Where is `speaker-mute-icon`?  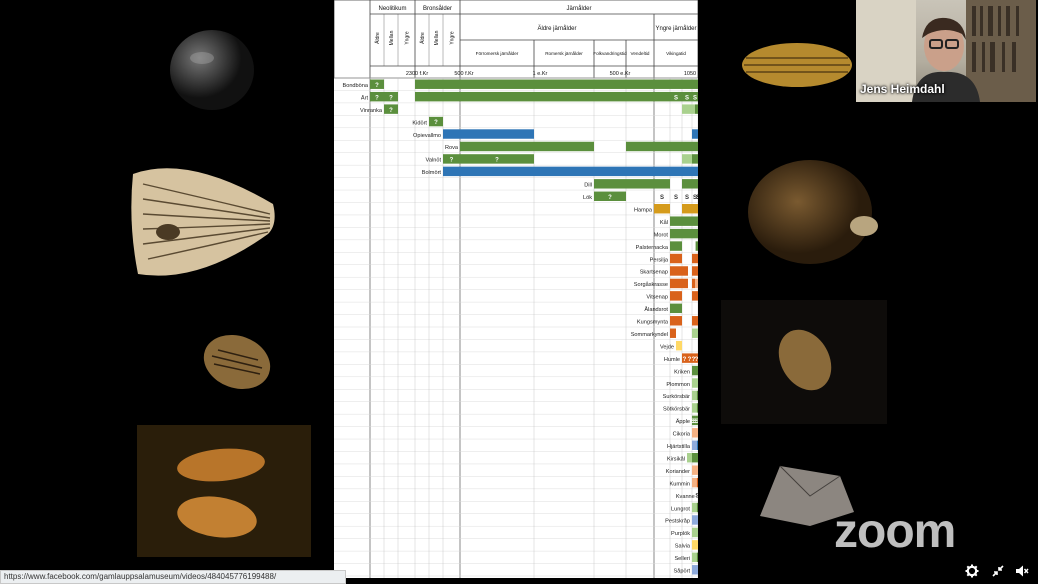 speaker-mute-icon is located at coordinates (1022, 571).